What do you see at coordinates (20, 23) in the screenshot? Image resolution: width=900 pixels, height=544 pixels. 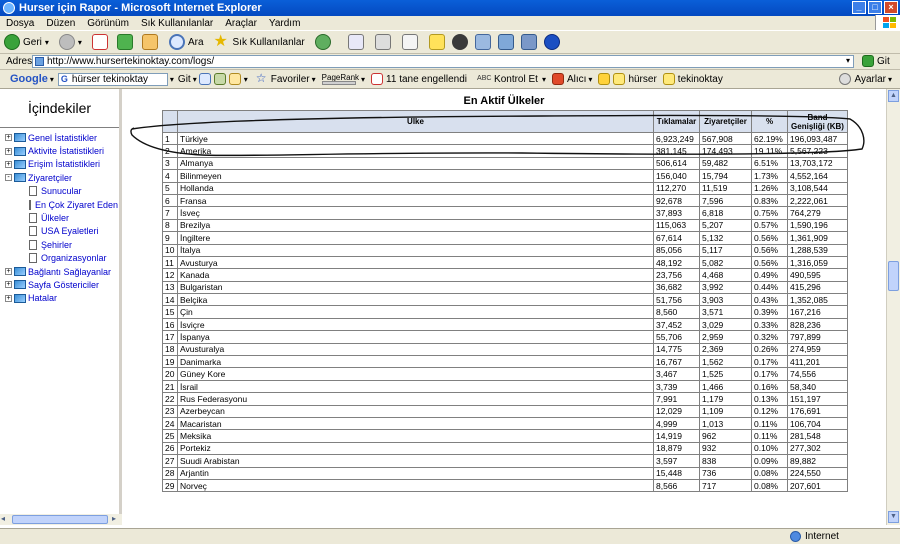 I see `menu-file: Dosya` at bounding box center [20, 23].